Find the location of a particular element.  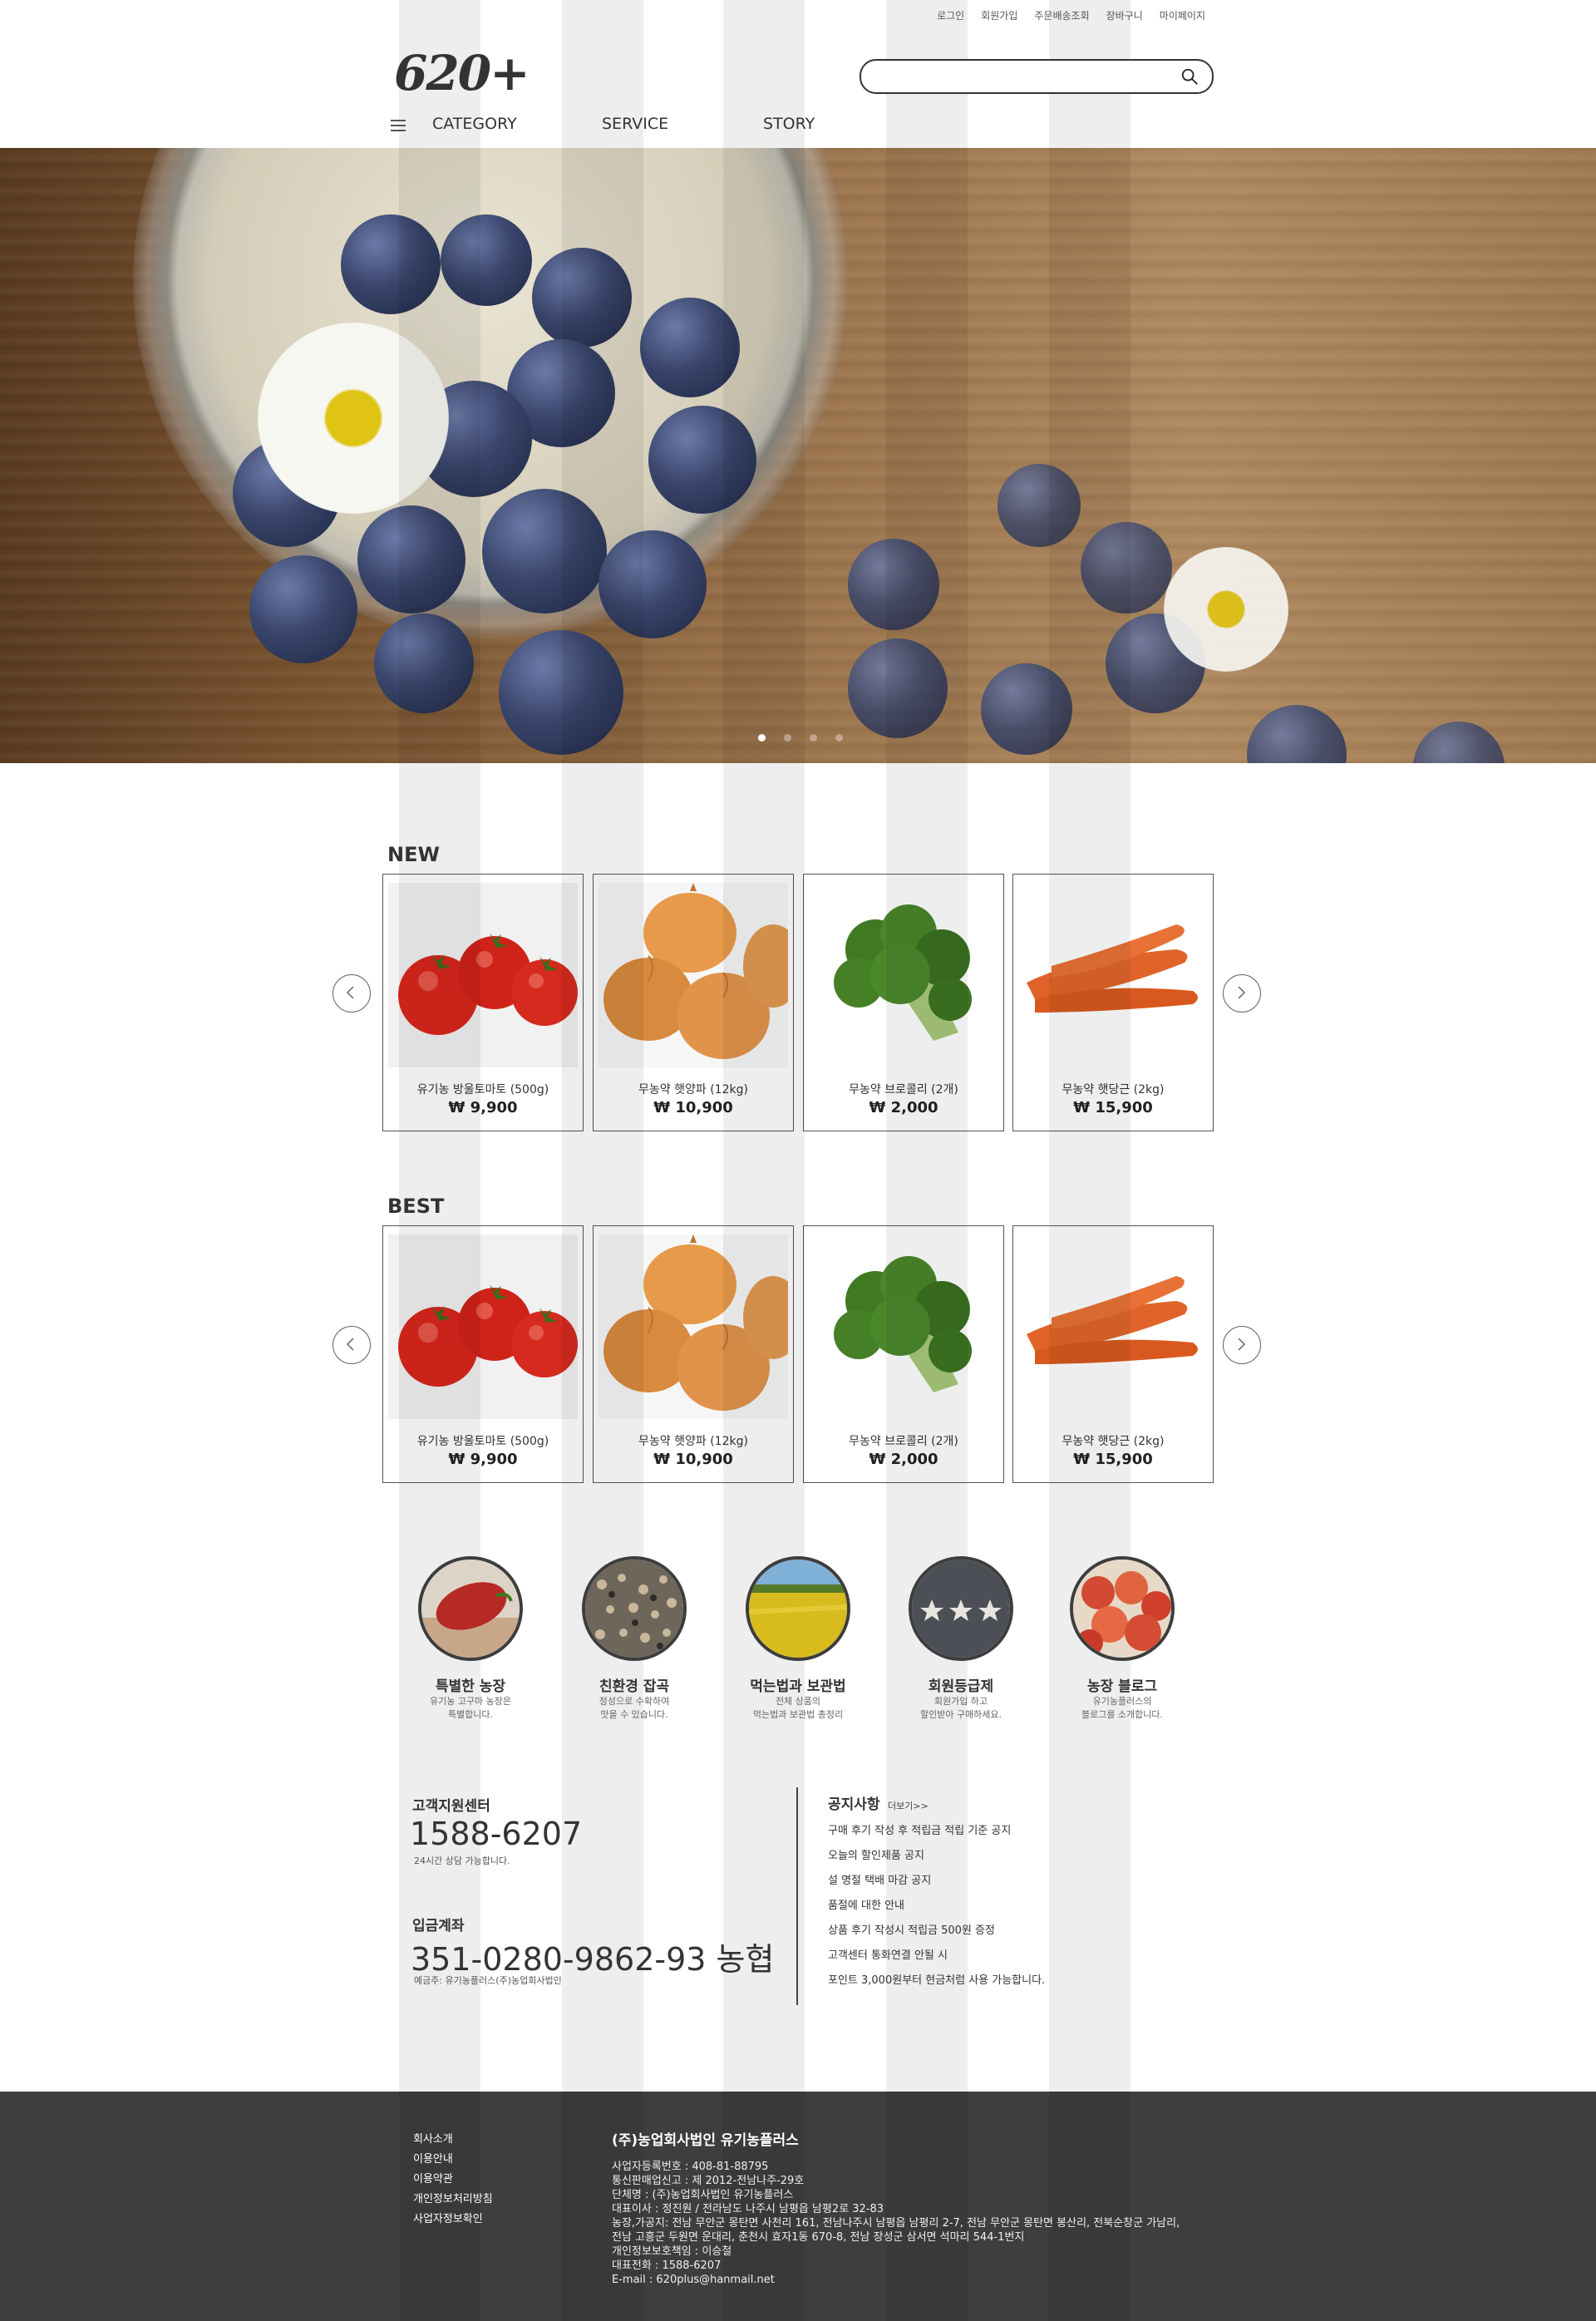

notice-item: 고객센터 통화연결 안될 시 is located at coordinates (936, 1959).